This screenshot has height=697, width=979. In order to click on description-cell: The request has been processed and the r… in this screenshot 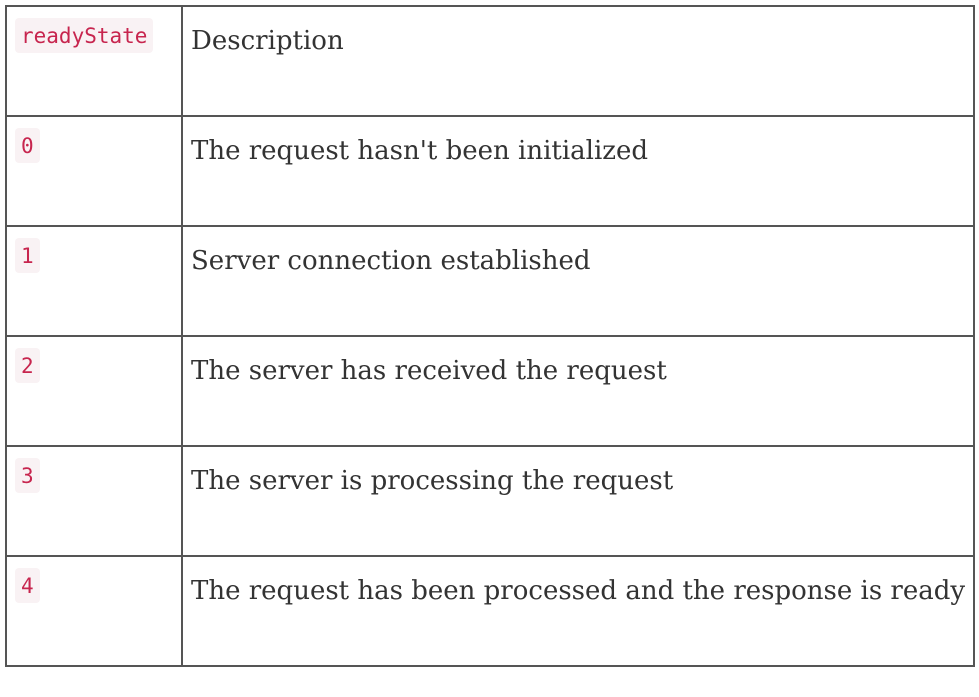, I will do `click(578, 611)`.